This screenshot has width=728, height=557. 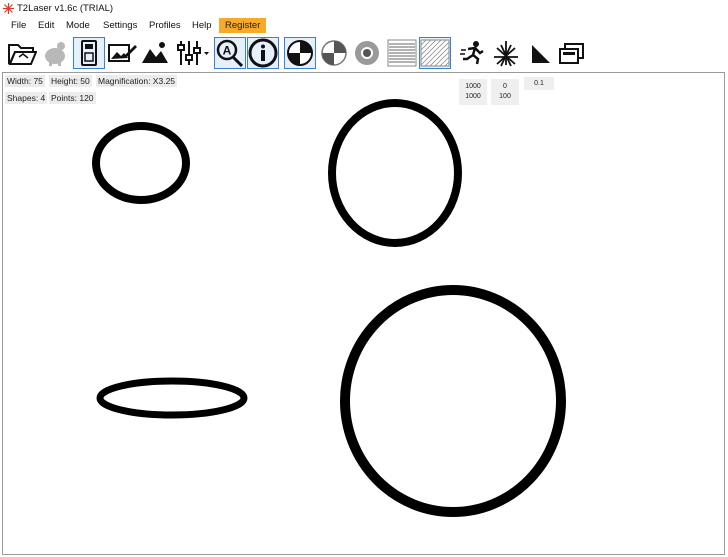 What do you see at coordinates (364, 8) in the screenshot?
I see `title-bar: T2Laser v1.6c (TRIAL)` at bounding box center [364, 8].